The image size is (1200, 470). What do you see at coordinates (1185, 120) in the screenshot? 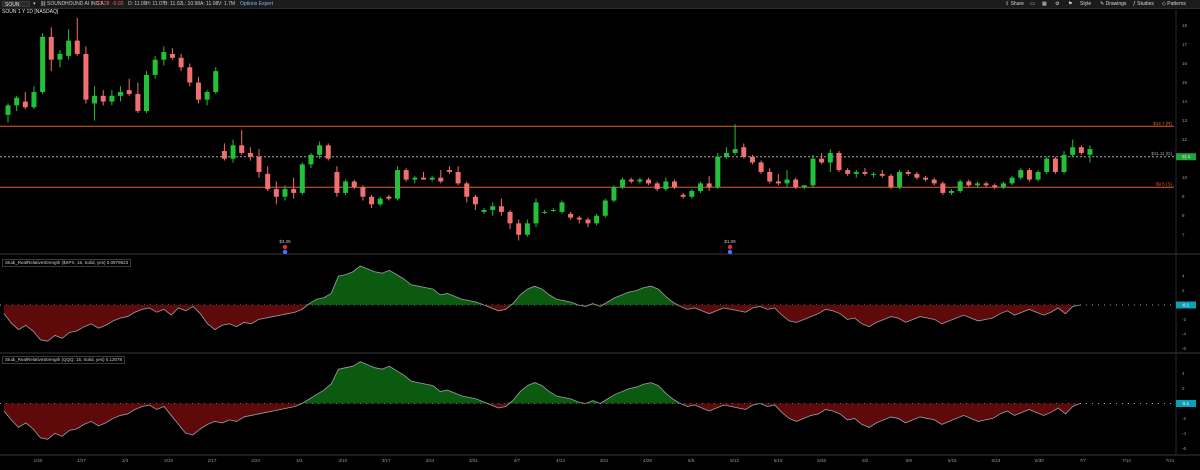
I see `price-tick-label: 13` at bounding box center [1185, 120].